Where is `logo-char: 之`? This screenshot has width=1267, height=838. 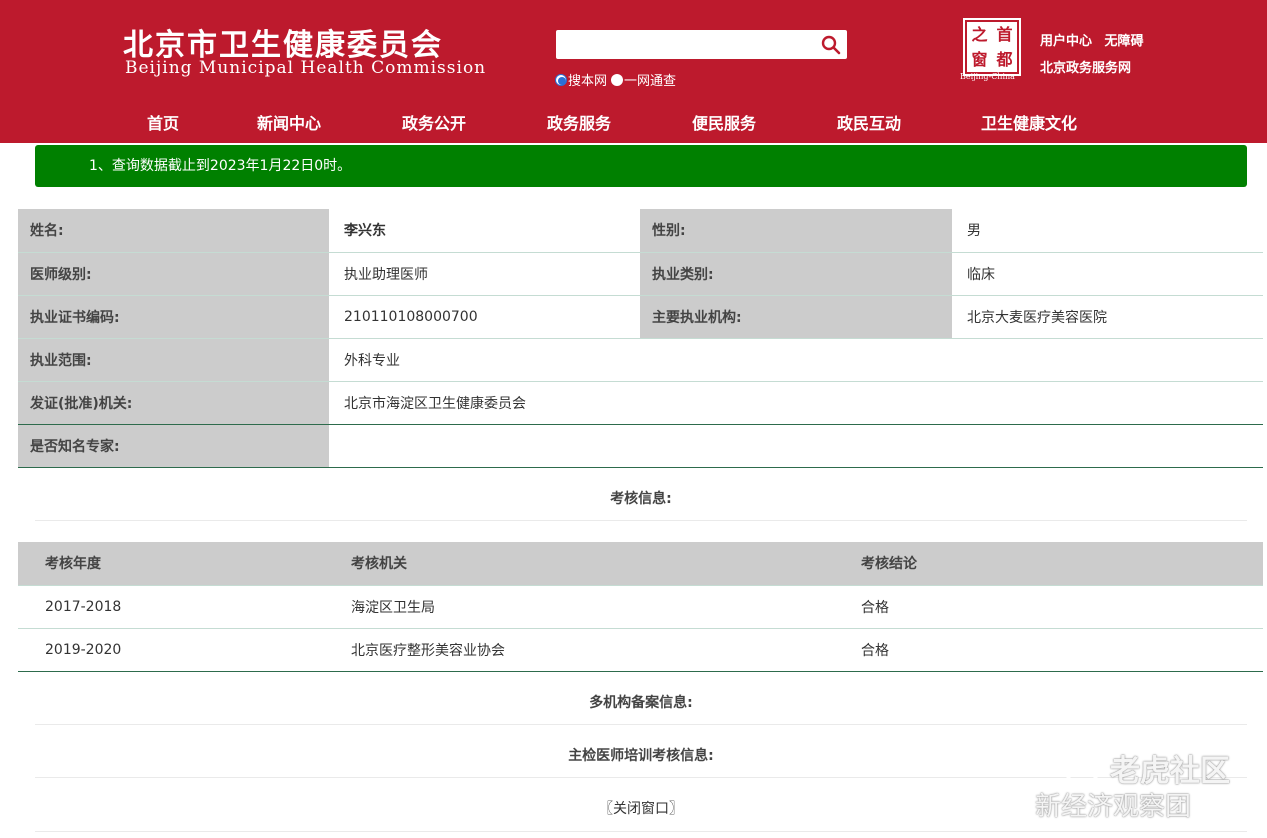
logo-char: 之 is located at coordinates (979, 34).